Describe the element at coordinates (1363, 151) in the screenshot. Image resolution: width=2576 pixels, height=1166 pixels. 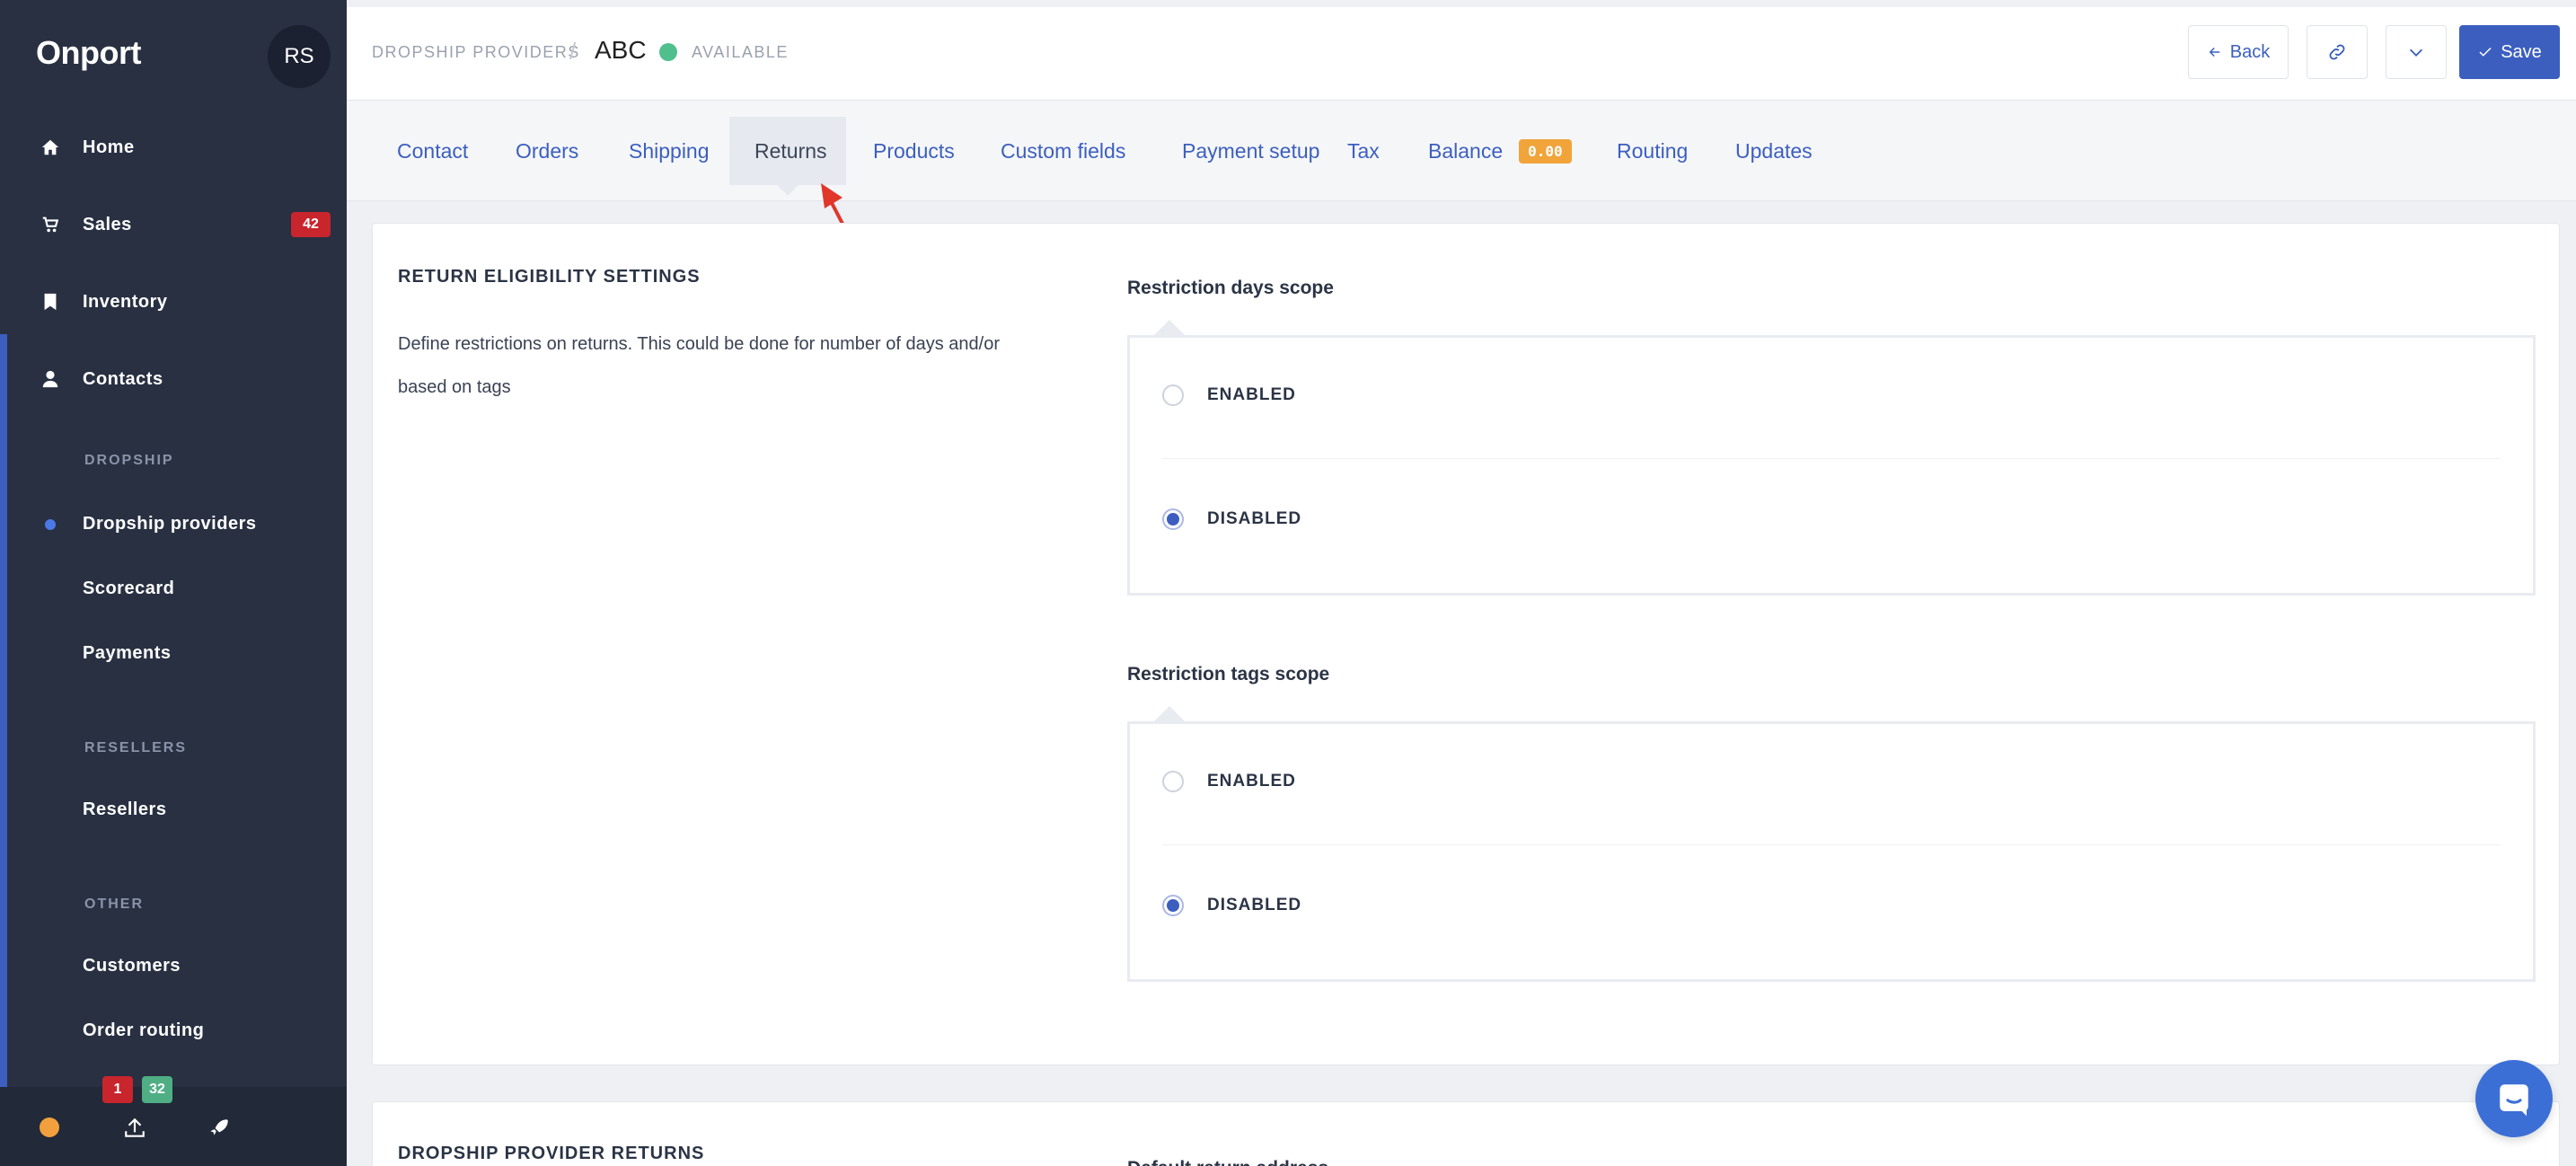
I see `tab-tax: Tax` at that location.